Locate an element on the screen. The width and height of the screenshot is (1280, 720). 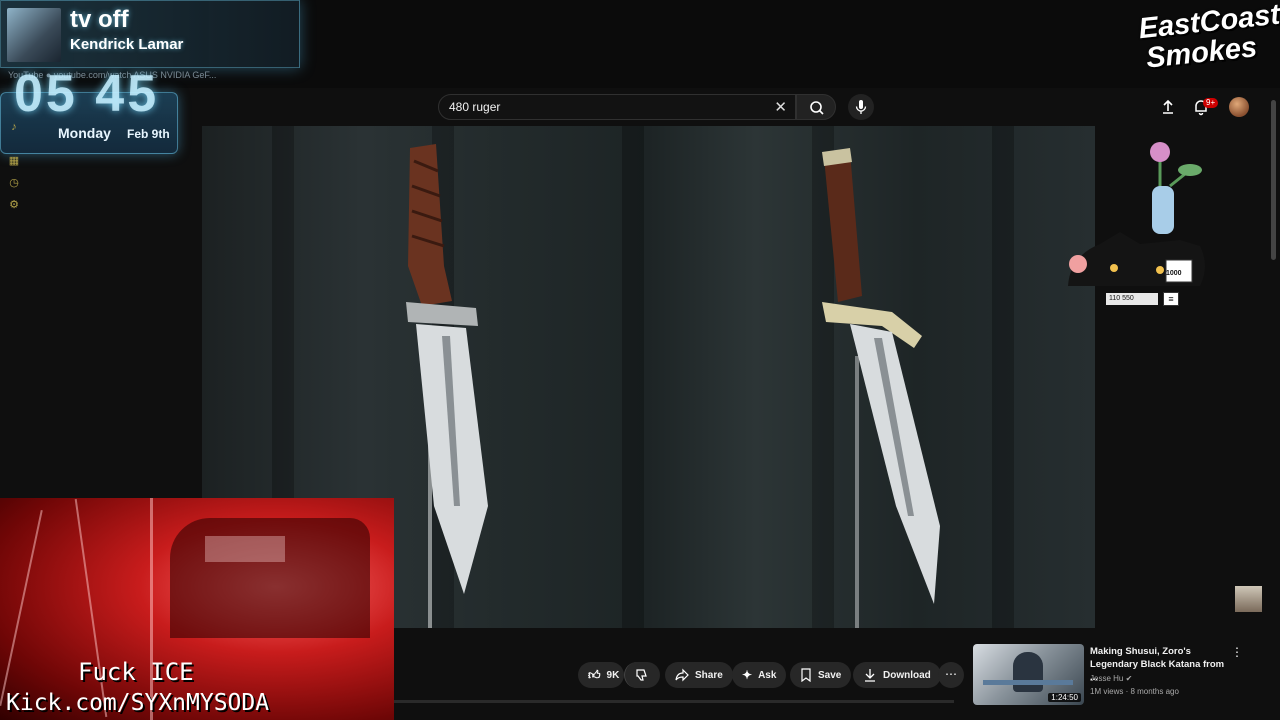
like-button: 👍︎ 9K is located at coordinates (601, 675).